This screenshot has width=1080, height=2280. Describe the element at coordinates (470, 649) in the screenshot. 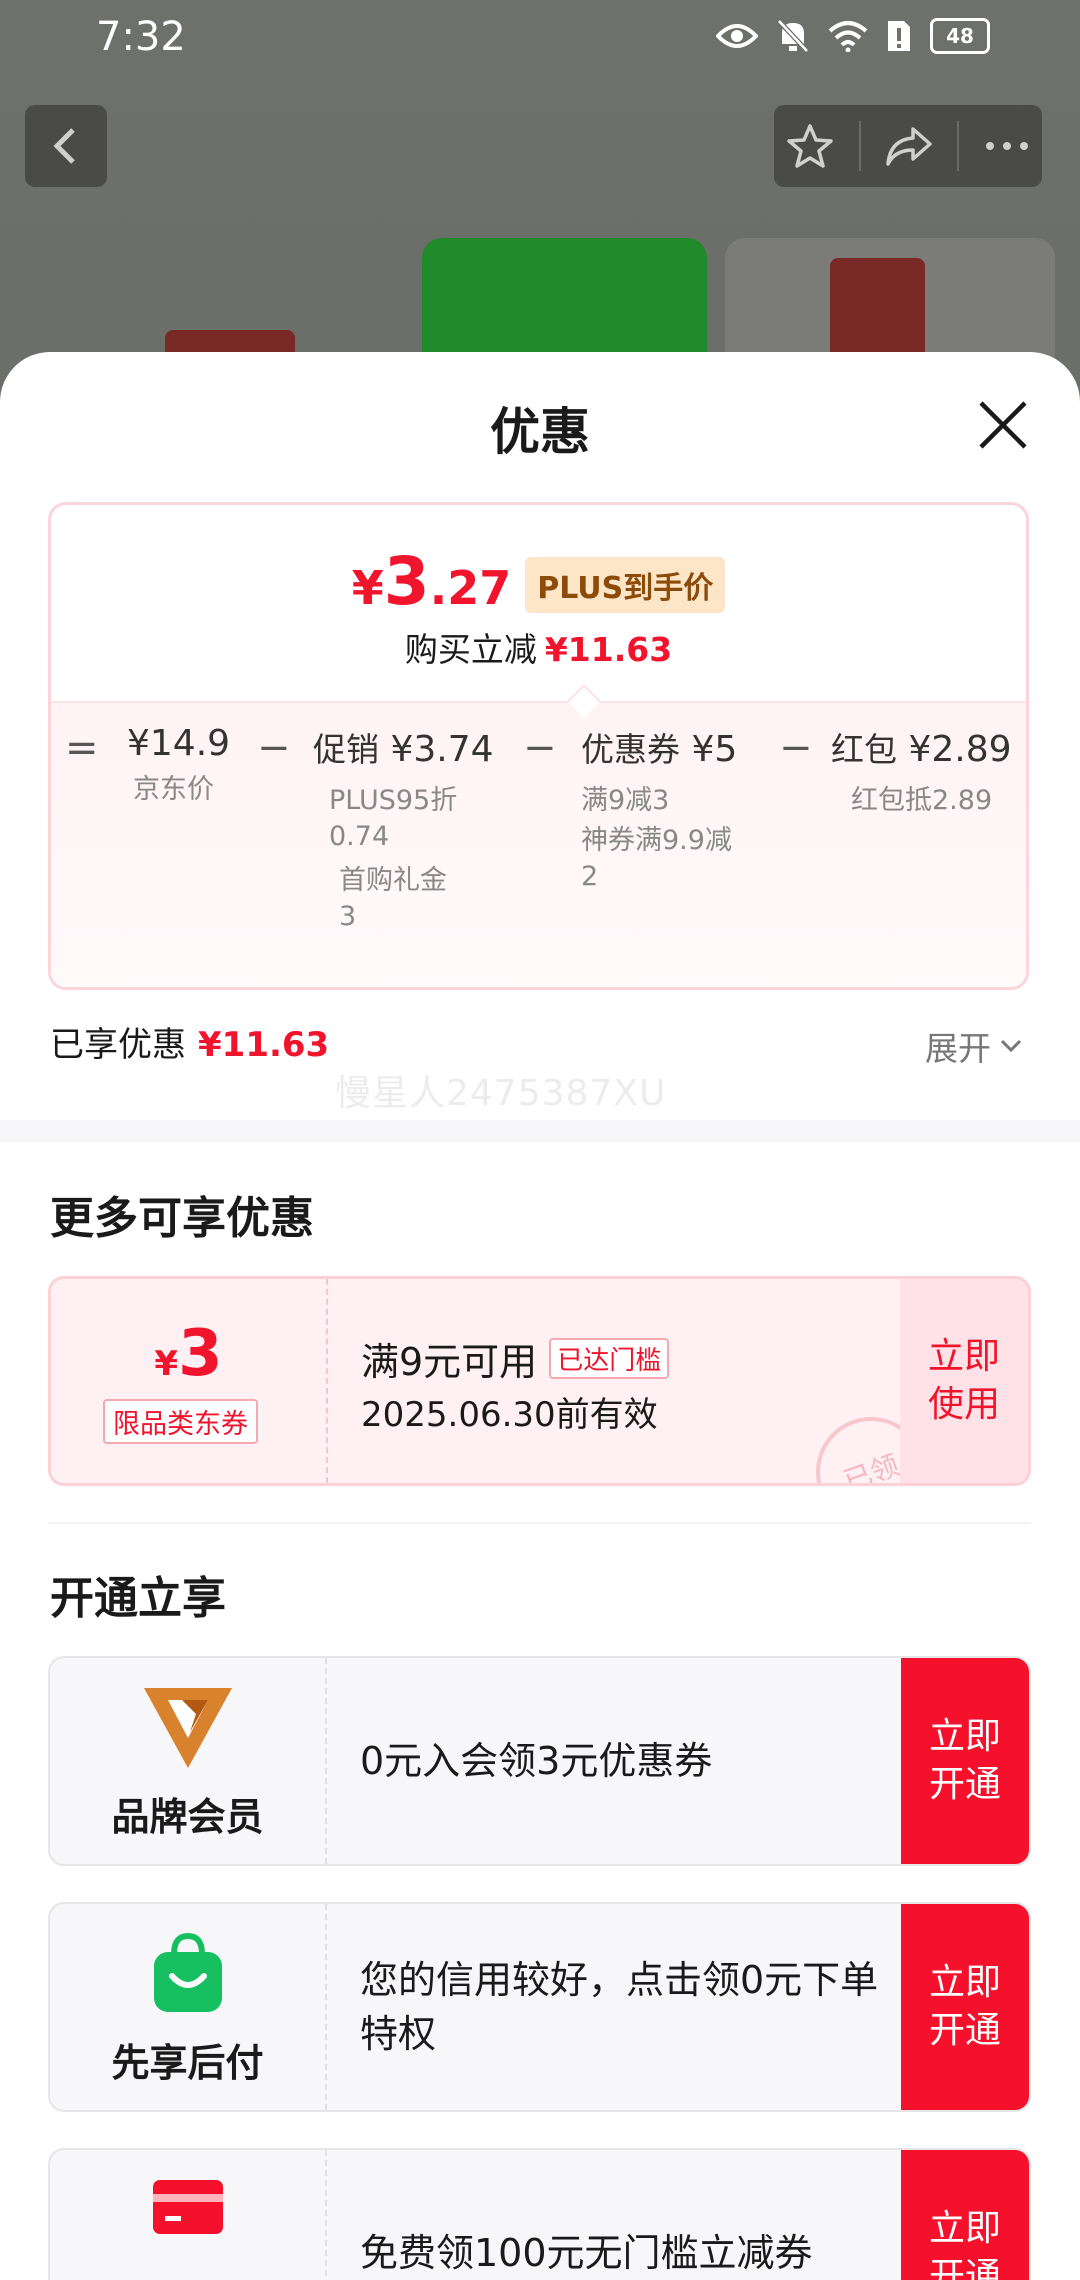

I see `reduce-label: 购买立减` at that location.